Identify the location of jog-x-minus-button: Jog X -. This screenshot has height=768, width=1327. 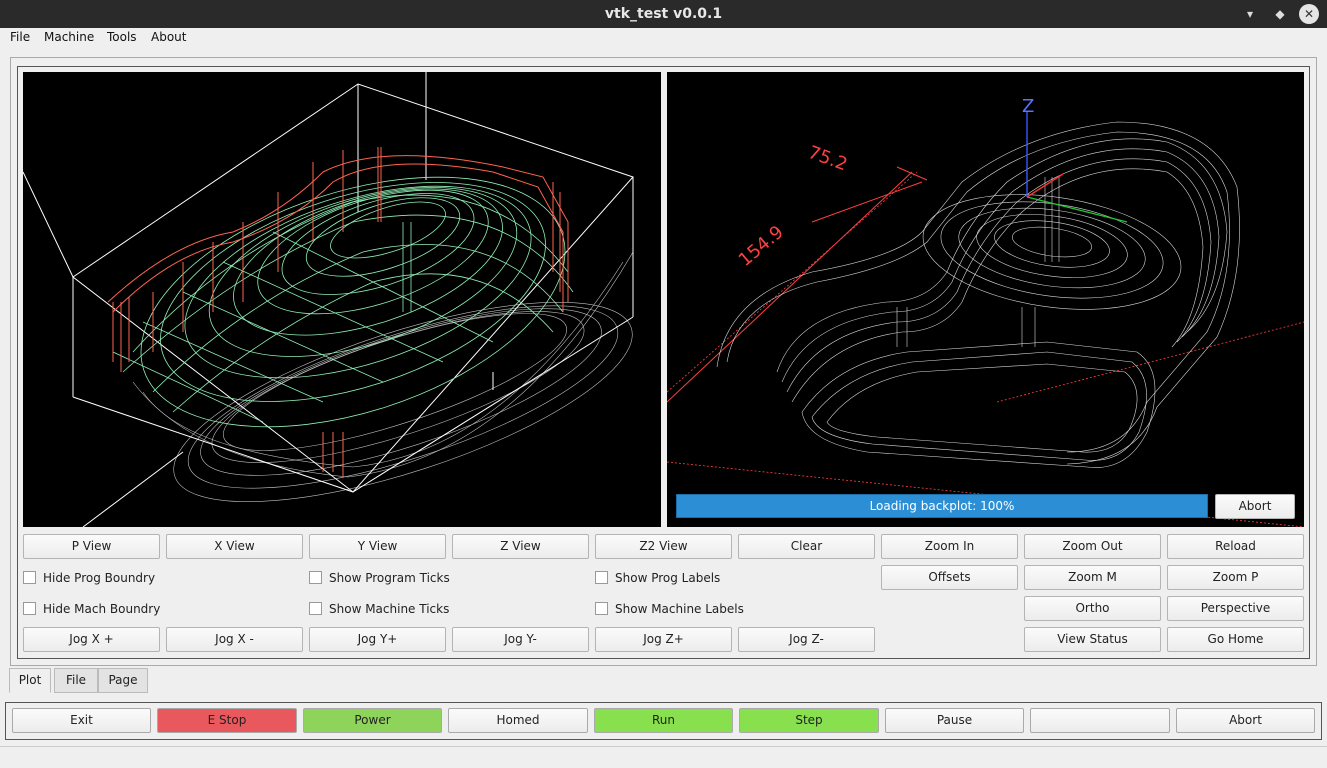
(234, 639).